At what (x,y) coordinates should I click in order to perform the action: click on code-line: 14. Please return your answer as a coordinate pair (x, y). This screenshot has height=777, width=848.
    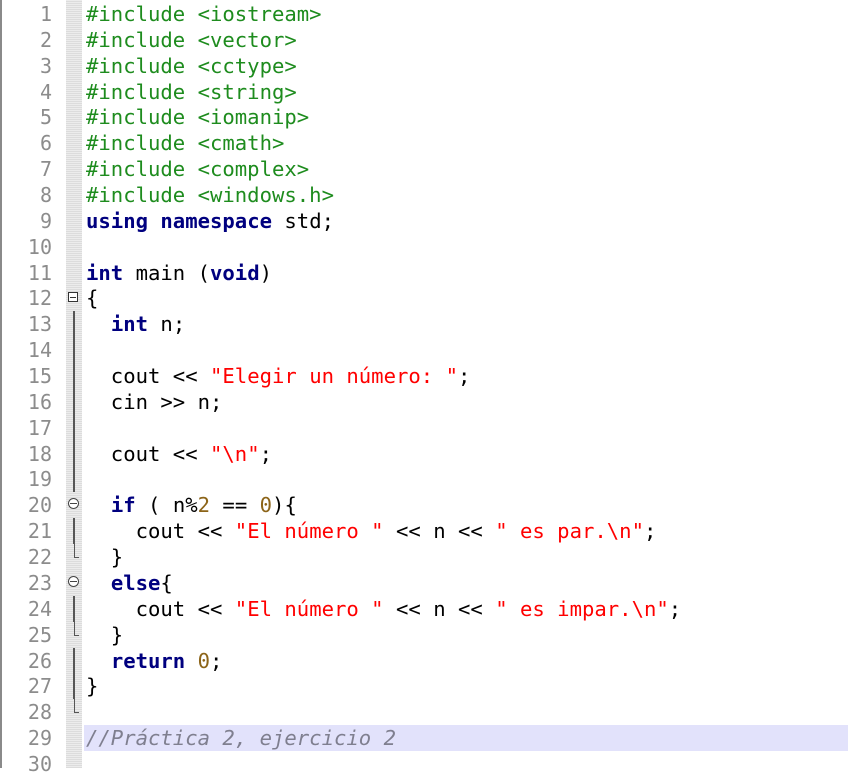
    Looking at the image, I should click on (425, 350).